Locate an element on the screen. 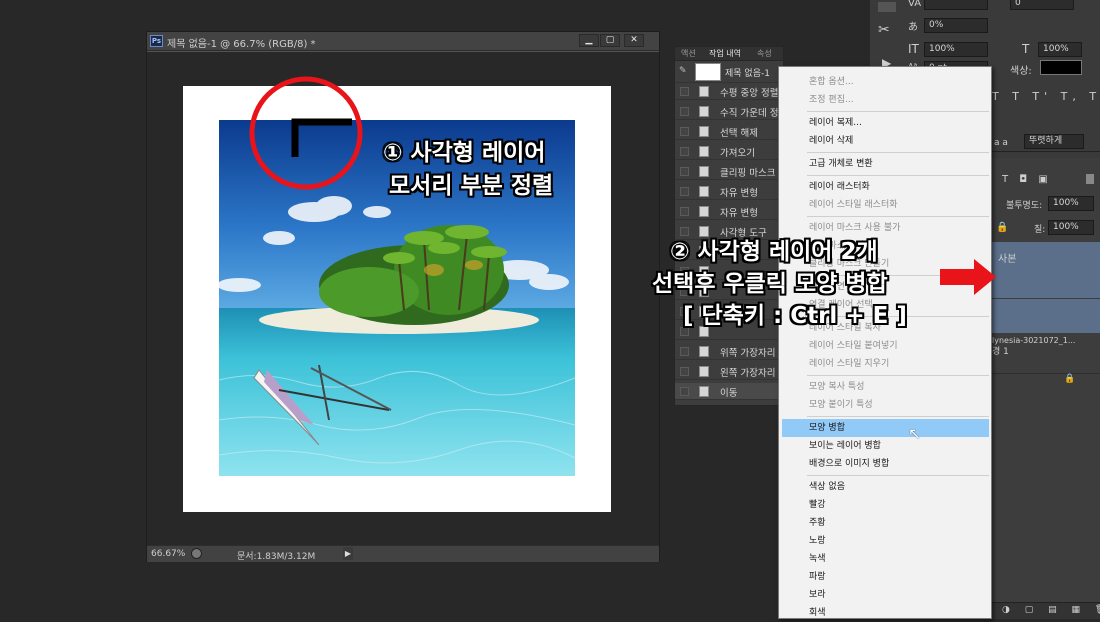  history-item: 선택 해제 is located at coordinates (730, 131).